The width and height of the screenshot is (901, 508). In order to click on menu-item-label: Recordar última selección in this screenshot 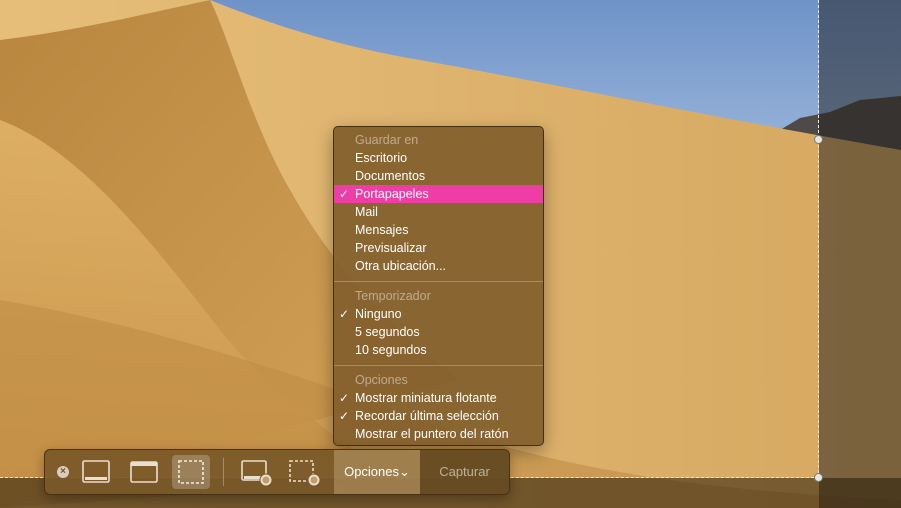, I will do `click(427, 416)`.